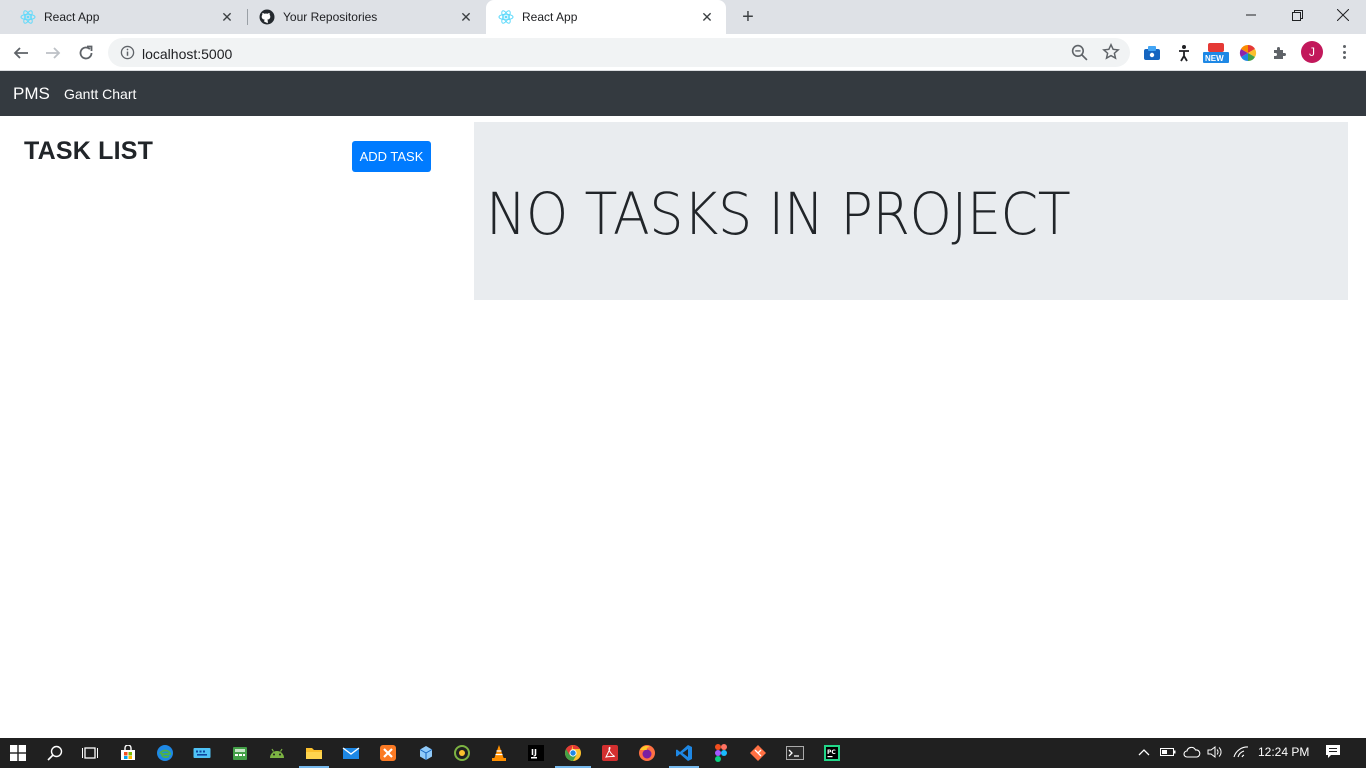  What do you see at coordinates (748, 17) in the screenshot?
I see `new-tab-button: +` at bounding box center [748, 17].